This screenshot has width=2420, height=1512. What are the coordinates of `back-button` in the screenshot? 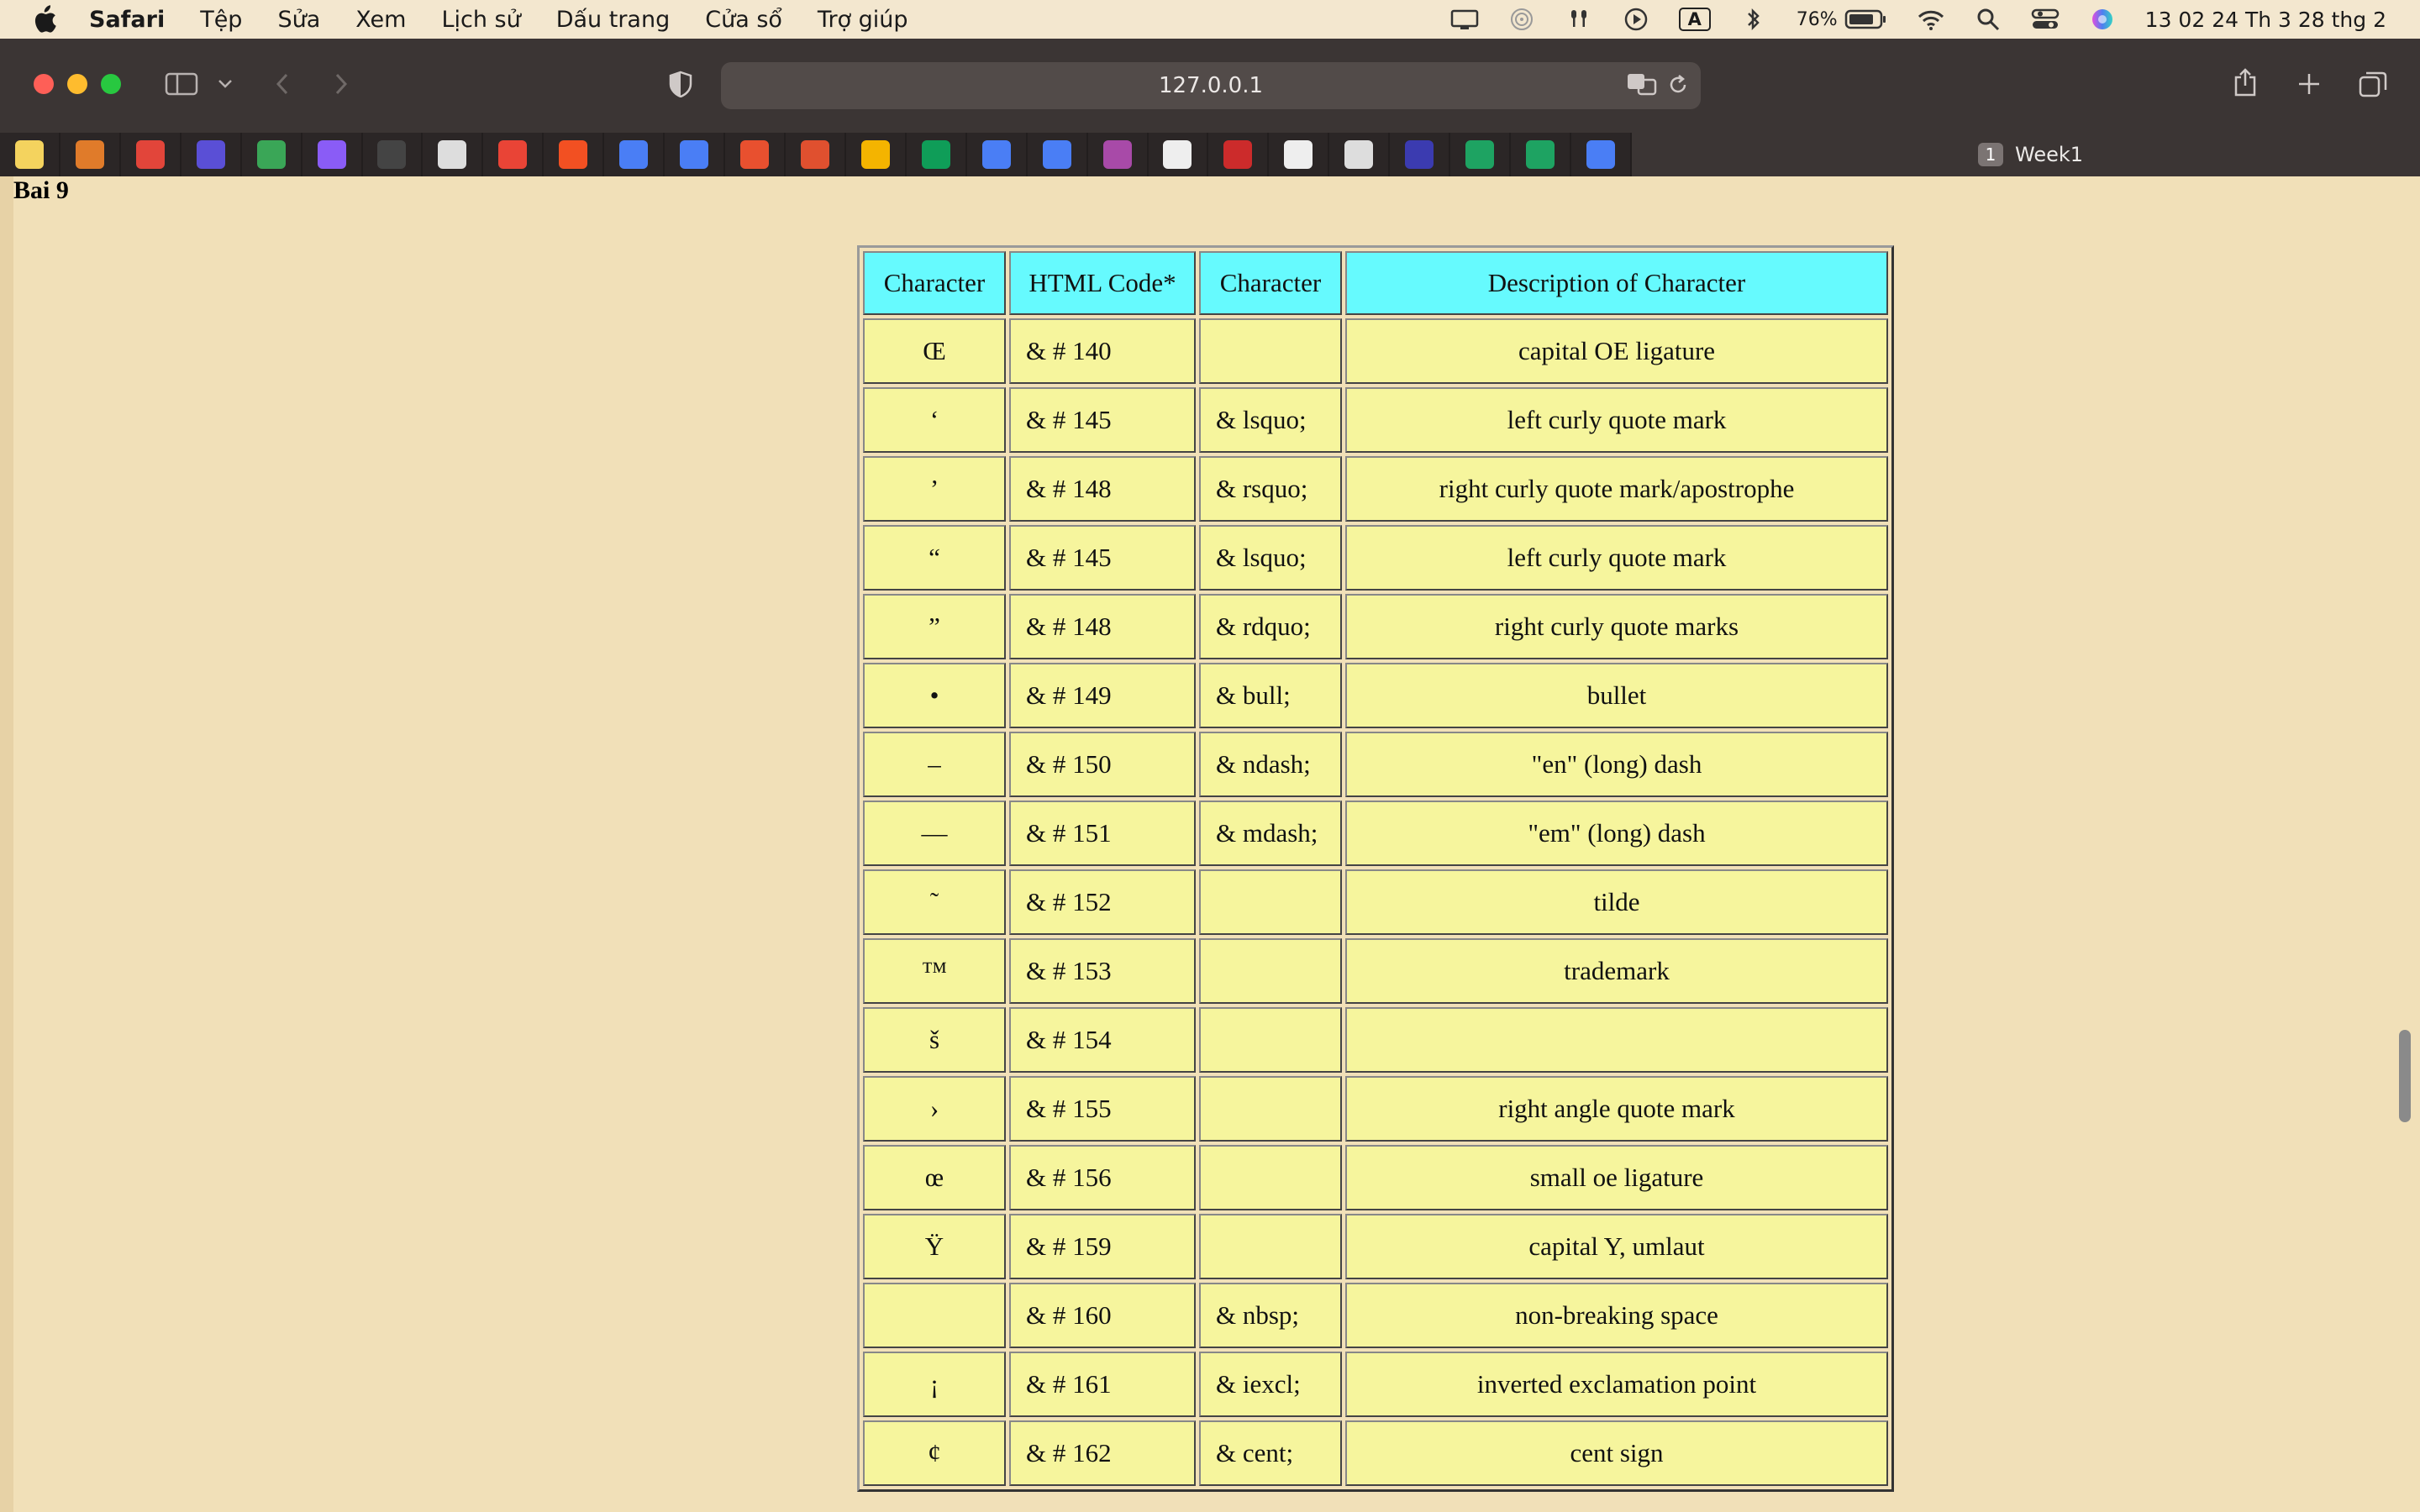 It's located at (283, 84).